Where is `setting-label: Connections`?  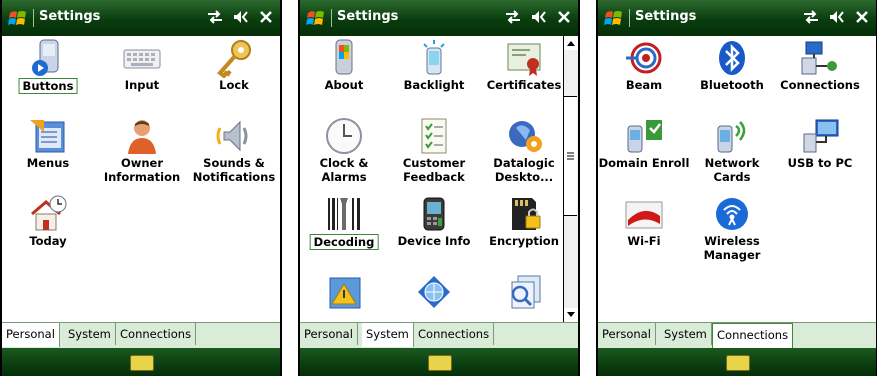
setting-label: Connections is located at coordinates (820, 85).